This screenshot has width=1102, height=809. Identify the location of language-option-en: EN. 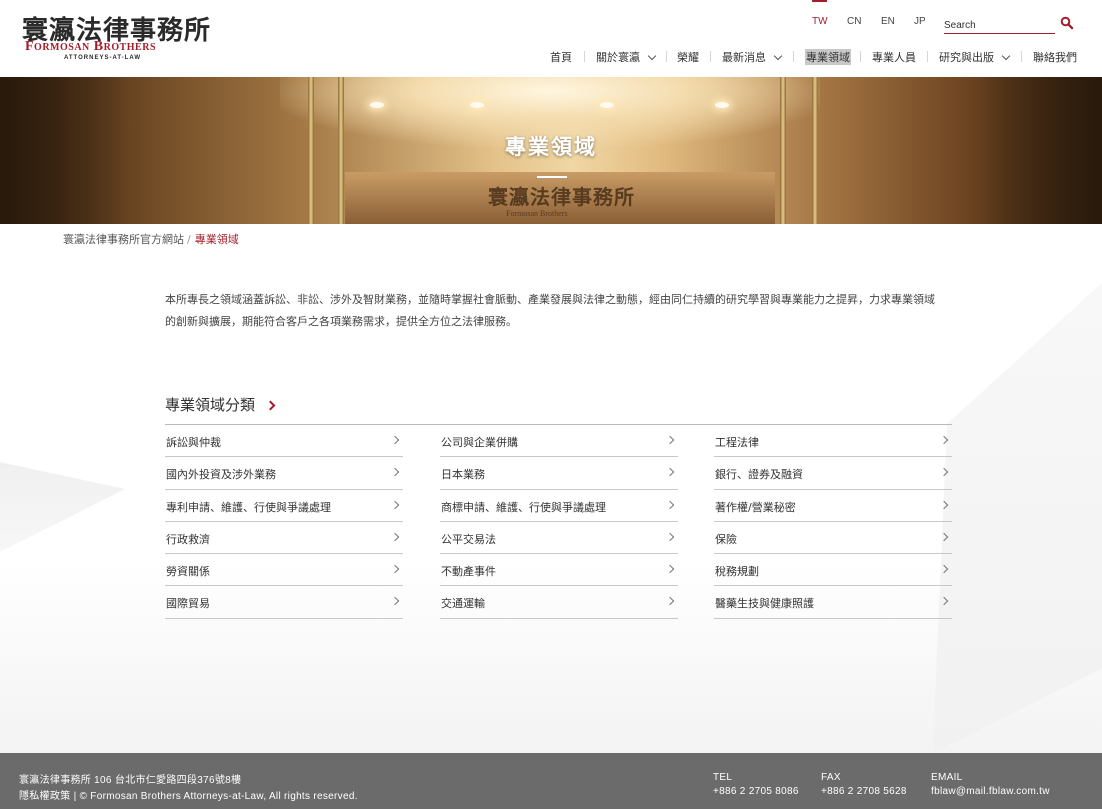
(888, 21).